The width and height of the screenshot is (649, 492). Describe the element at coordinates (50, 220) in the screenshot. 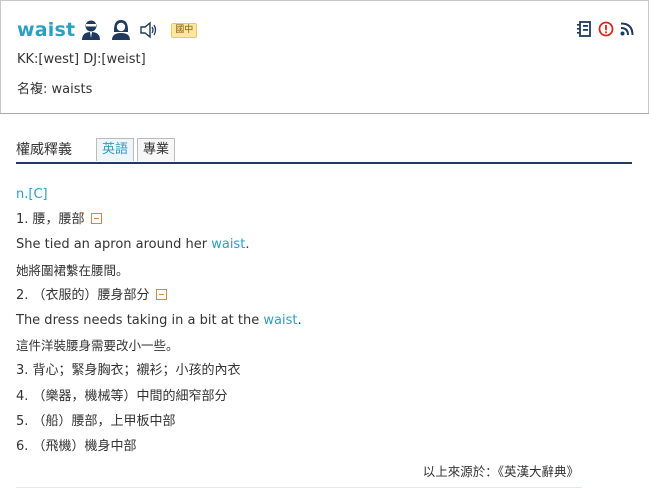

I see `sense-label: 1. 腰，腰部` at that location.